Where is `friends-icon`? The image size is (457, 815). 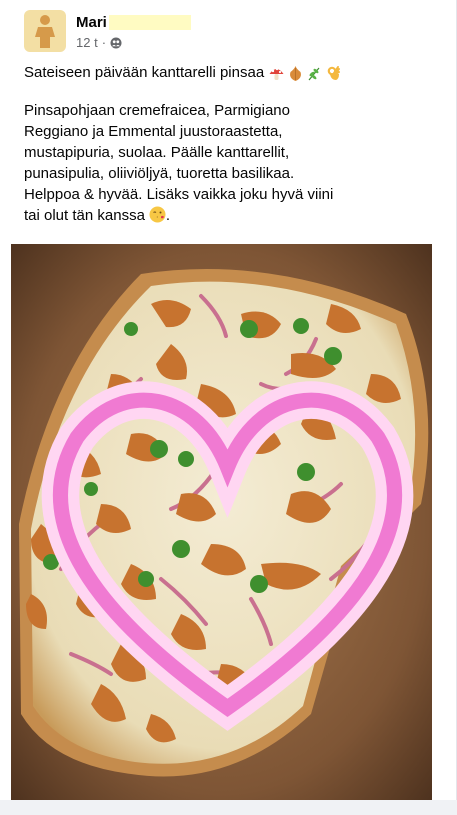
friends-icon is located at coordinates (116, 43).